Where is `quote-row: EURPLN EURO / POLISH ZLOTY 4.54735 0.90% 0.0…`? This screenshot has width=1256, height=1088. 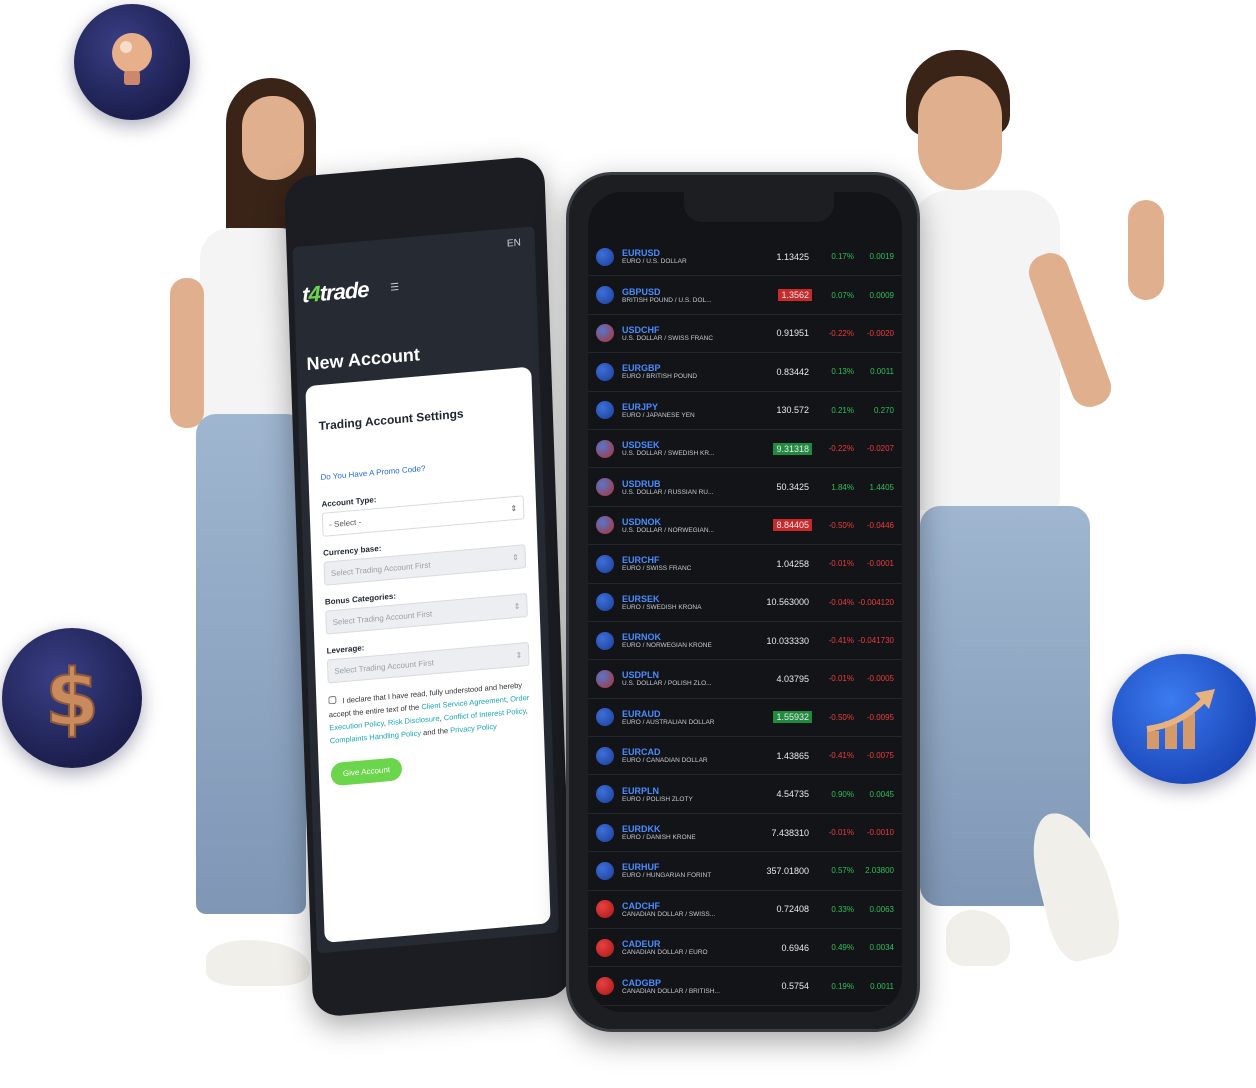
quote-row: EURPLN EURO / POLISH ZLOTY 4.54735 0.90% 0.0… is located at coordinates (745, 794).